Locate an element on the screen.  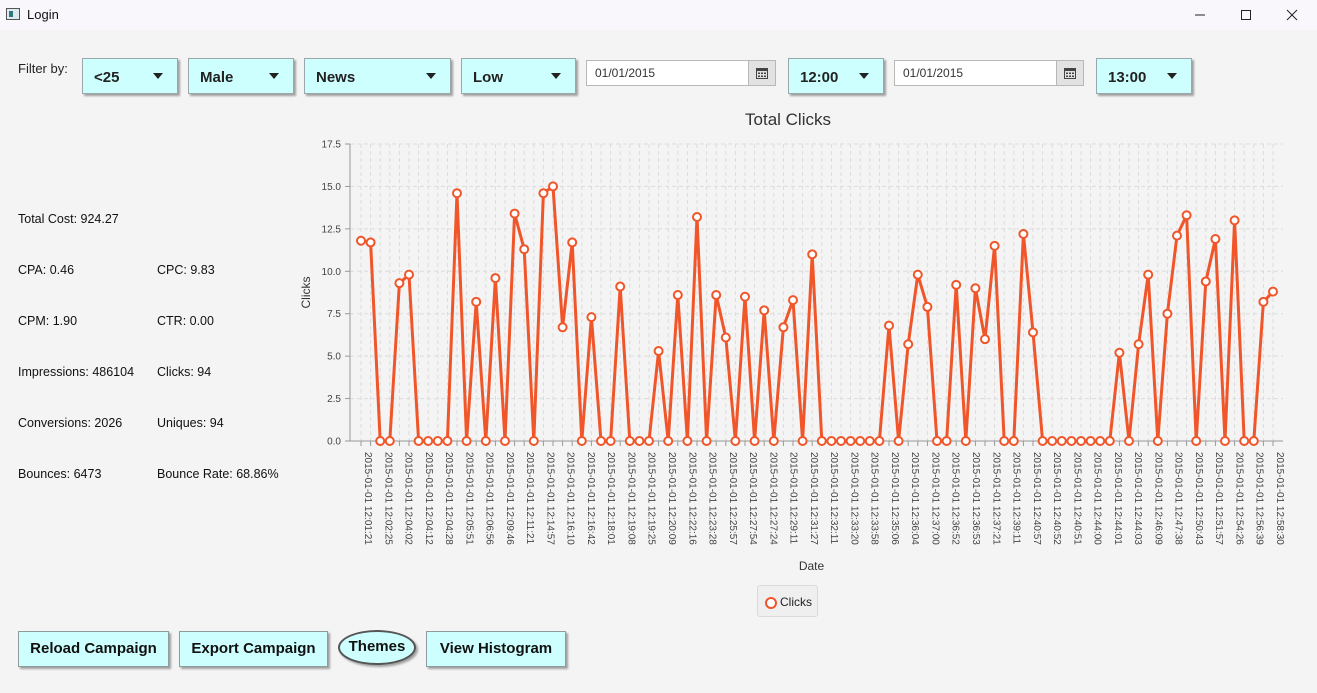
x-tick-label: 2015-01-01 12:40:51 is located at coordinates (1076, 498).